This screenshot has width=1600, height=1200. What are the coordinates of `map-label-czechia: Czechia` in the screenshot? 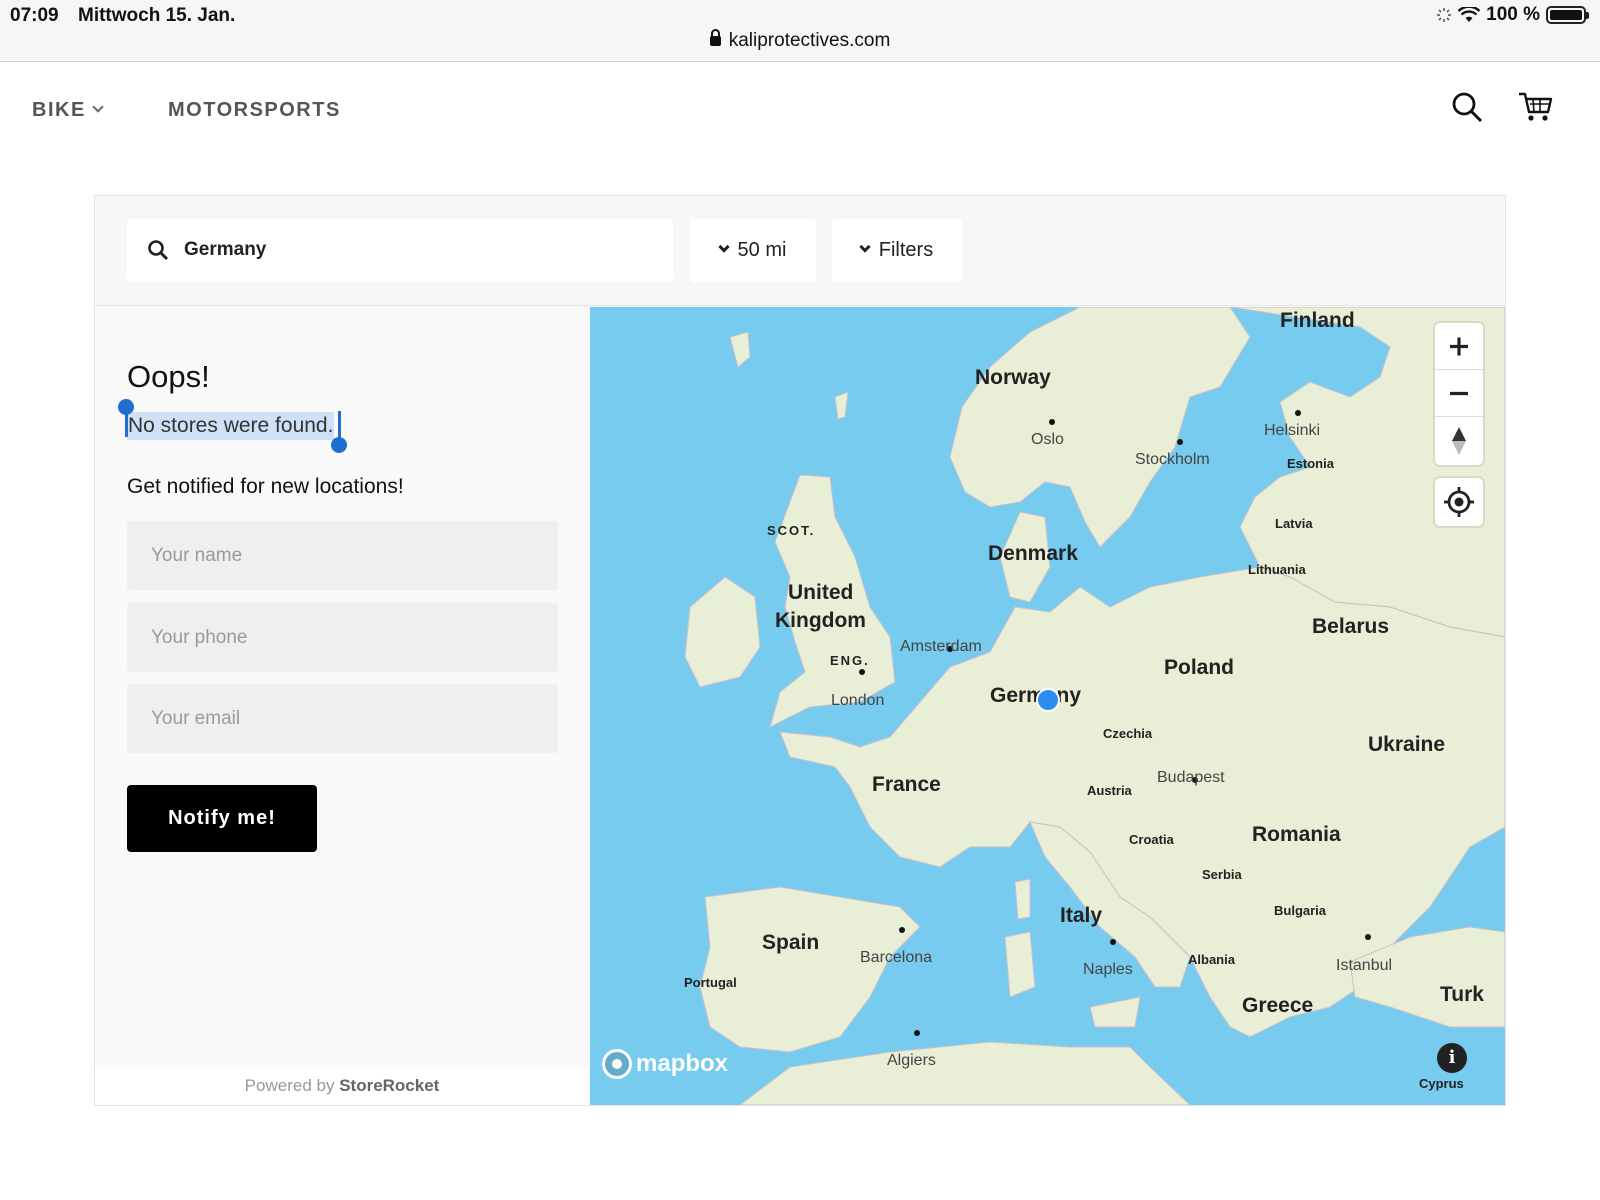 It's located at (1128, 733).